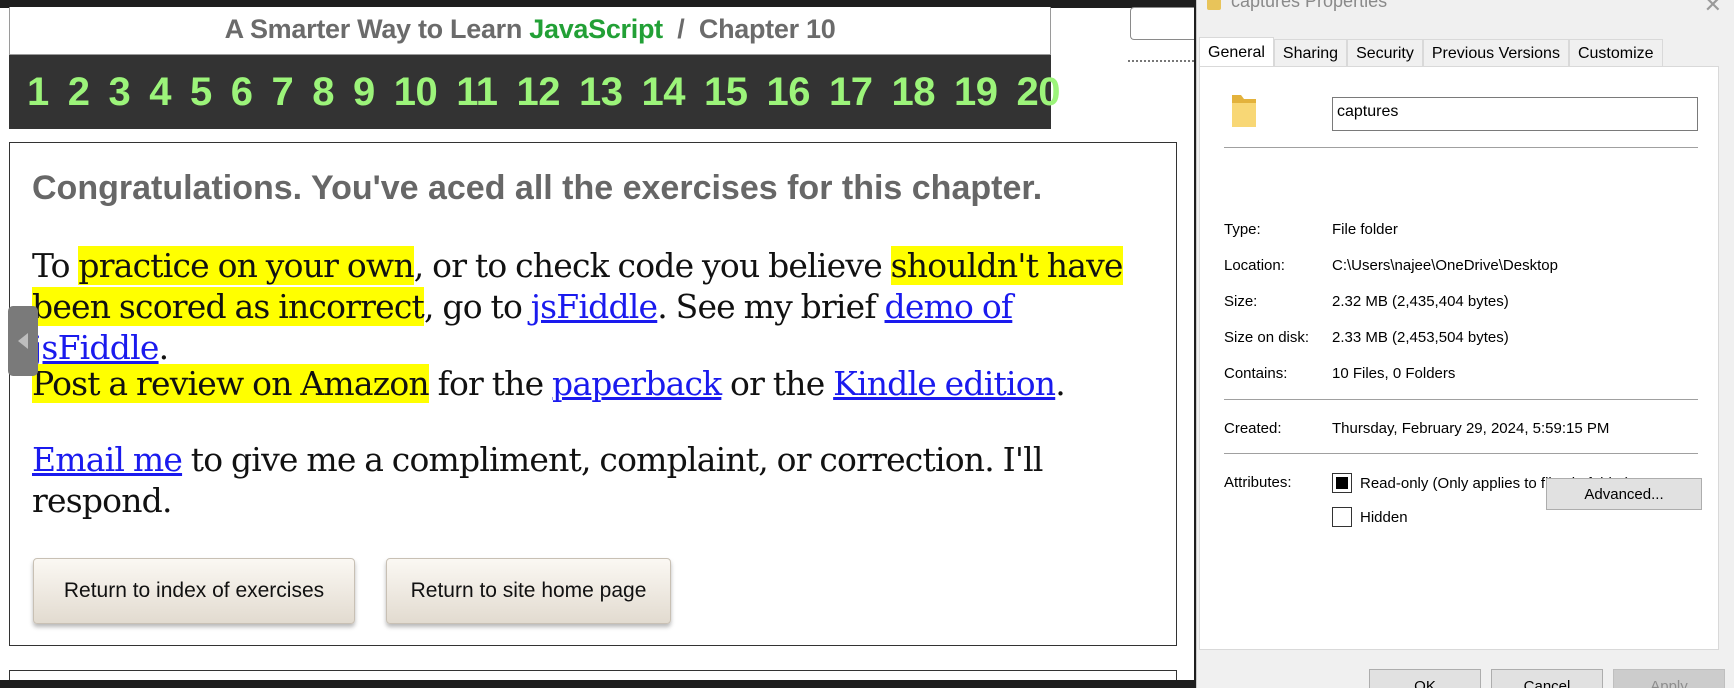 The height and width of the screenshot is (688, 1734). What do you see at coordinates (1258, 482) in the screenshot?
I see `attributes-label: Attributes:` at bounding box center [1258, 482].